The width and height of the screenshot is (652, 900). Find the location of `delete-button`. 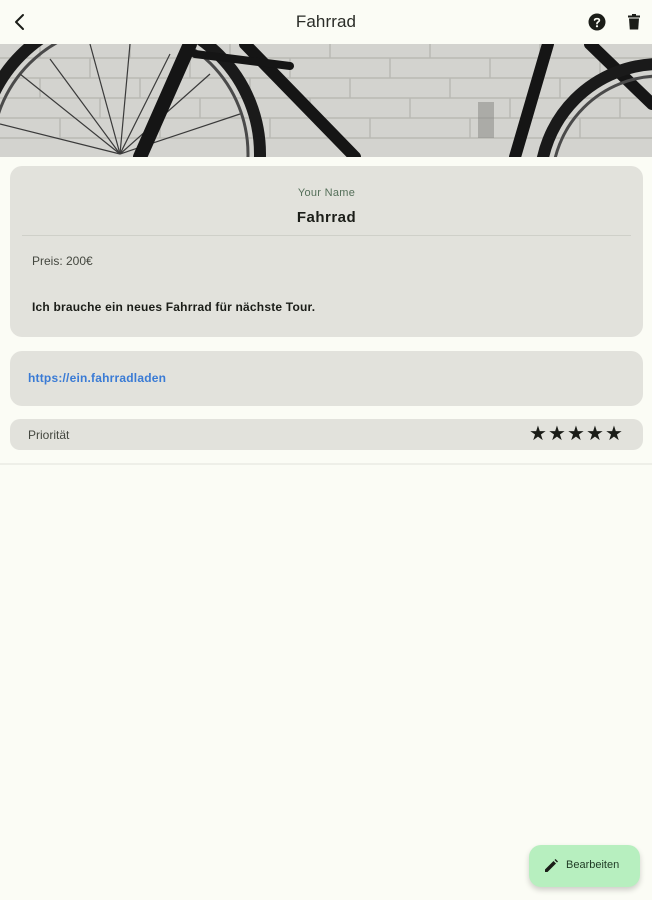

delete-button is located at coordinates (634, 22).